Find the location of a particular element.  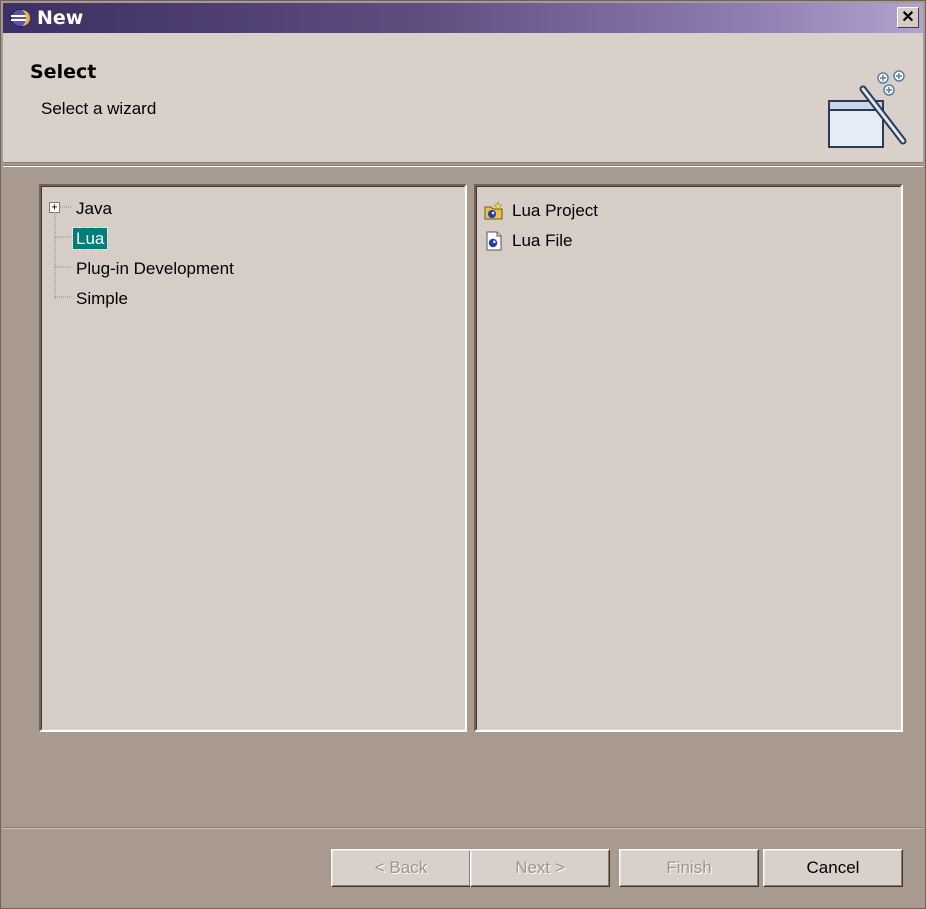

window-title: New is located at coordinates (60, 18).